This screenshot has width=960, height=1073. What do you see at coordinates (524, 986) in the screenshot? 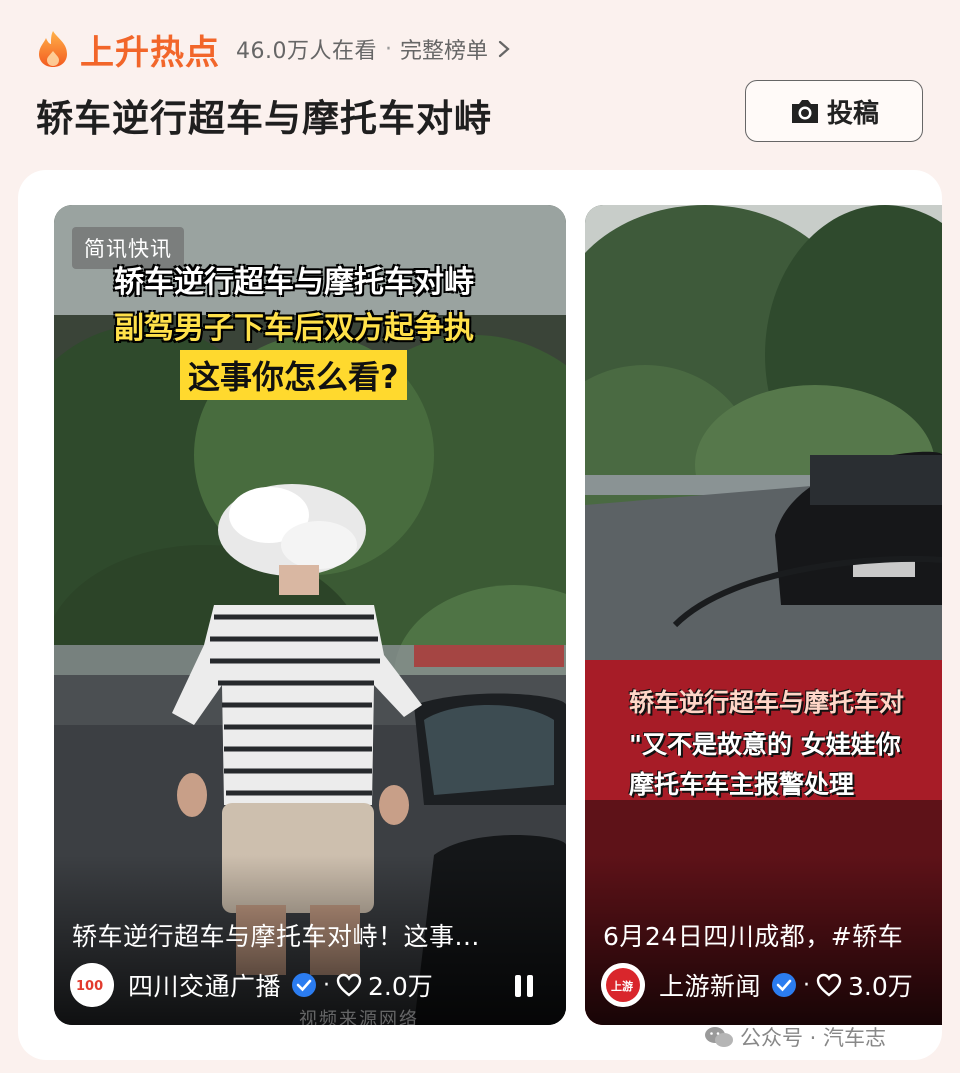
I see `pause-icon` at bounding box center [524, 986].